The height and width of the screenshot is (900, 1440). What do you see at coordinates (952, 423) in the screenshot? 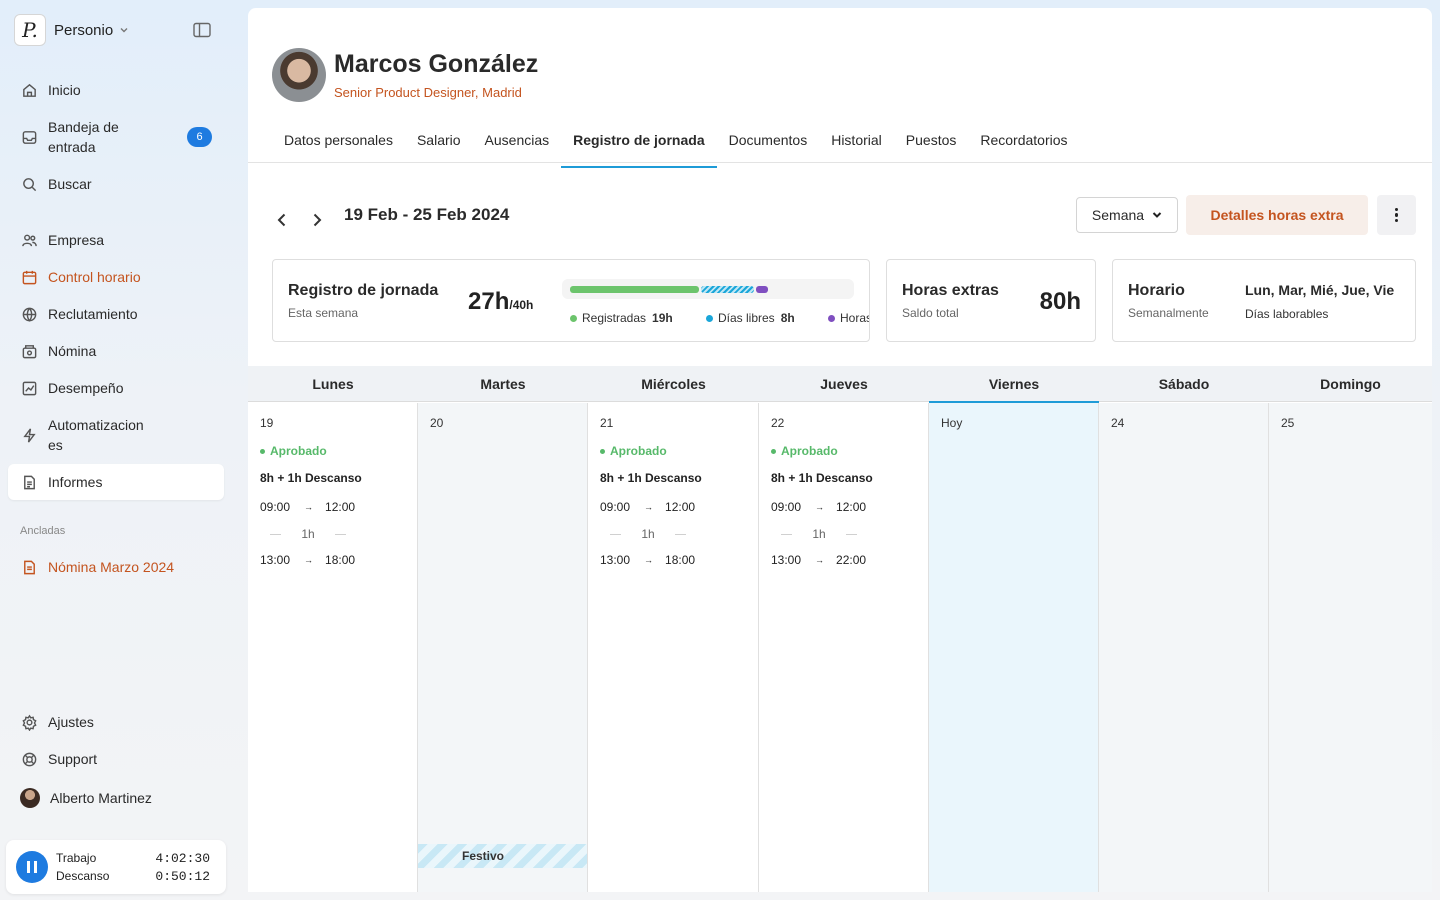
I see `today-label: Hoy` at bounding box center [952, 423].